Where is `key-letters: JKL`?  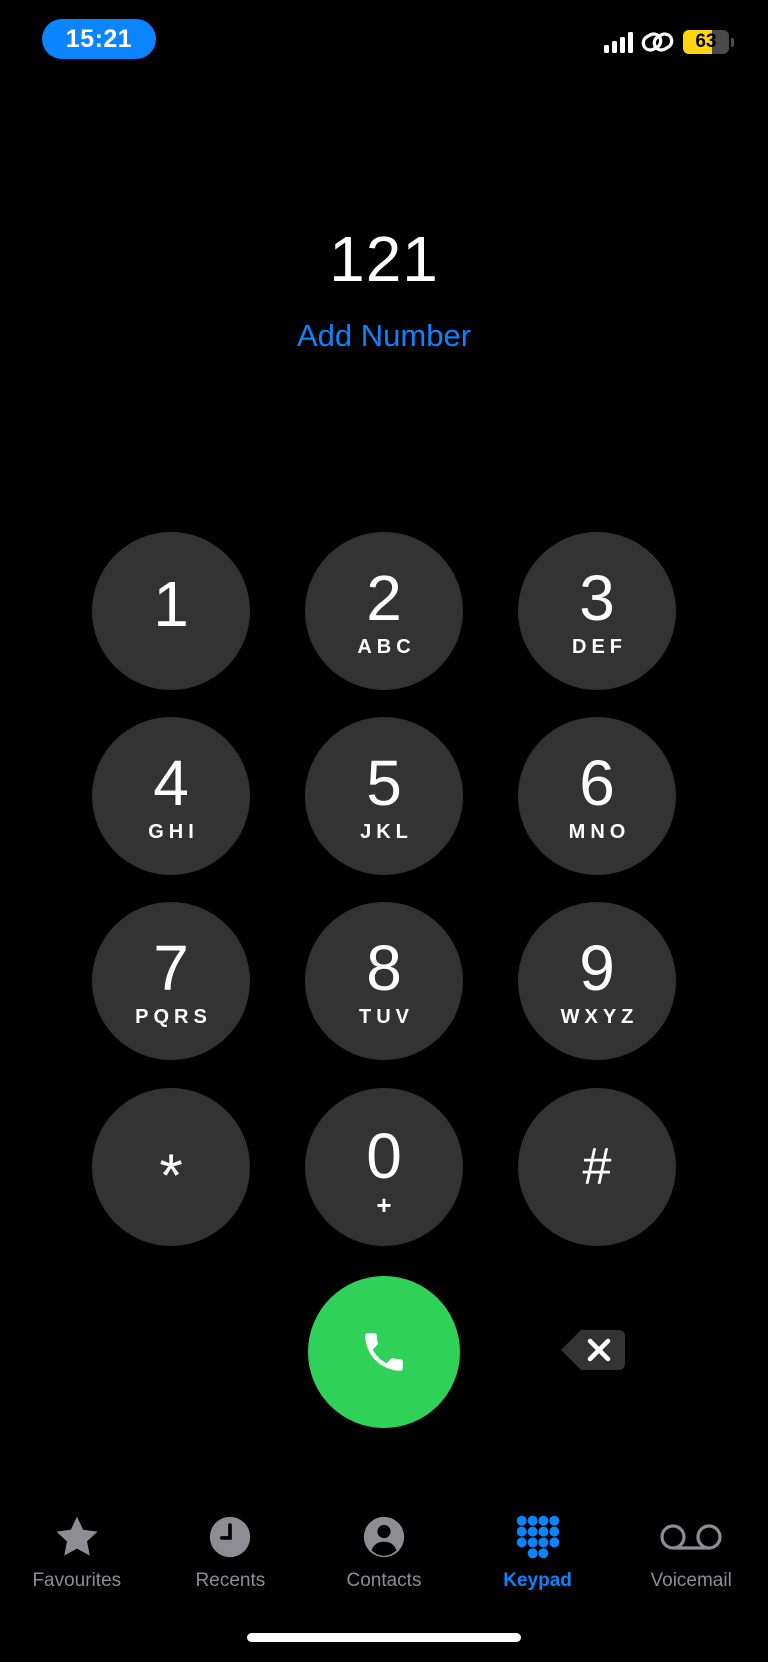
key-letters: JKL is located at coordinates (386, 832).